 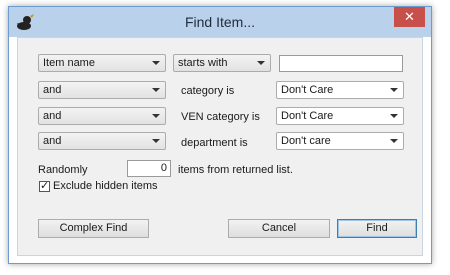 I want to click on close-icon: ✕, so click(x=409, y=16).